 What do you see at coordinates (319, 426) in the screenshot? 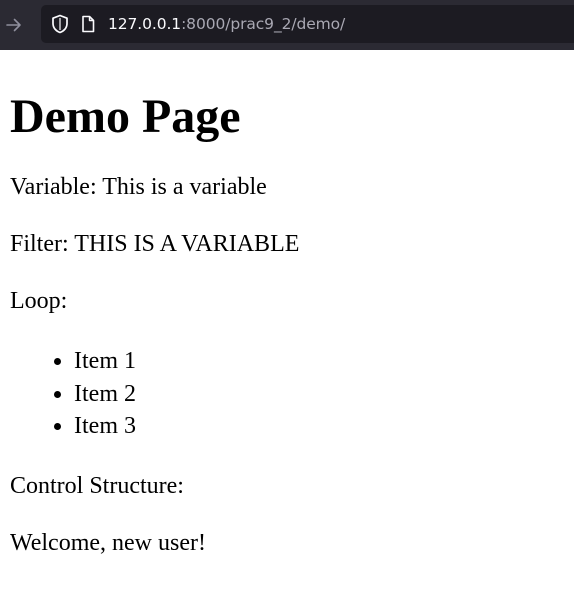
I see `list-item: Item 3` at bounding box center [319, 426].